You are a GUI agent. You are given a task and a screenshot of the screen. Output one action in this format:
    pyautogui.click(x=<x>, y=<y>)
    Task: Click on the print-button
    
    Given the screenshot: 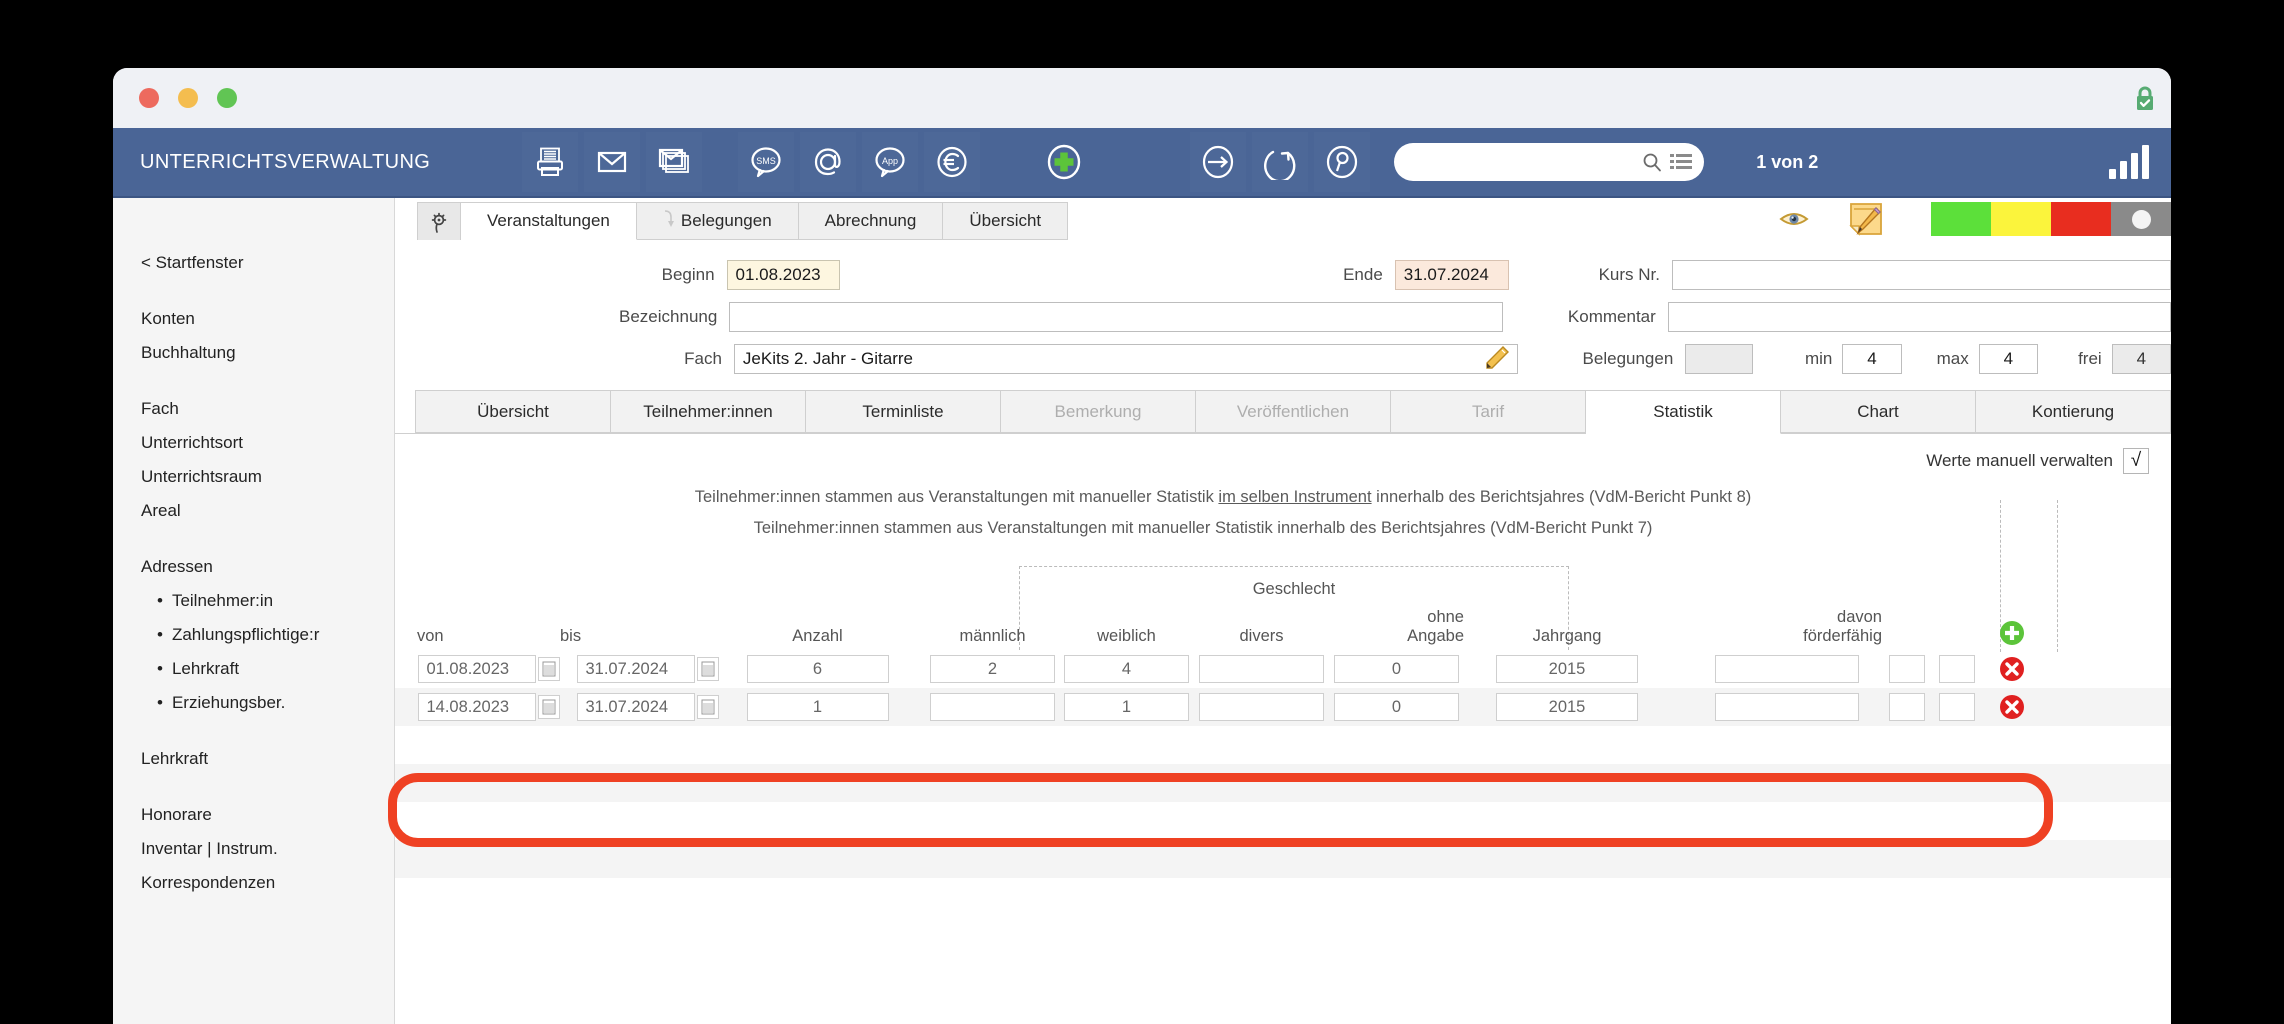 What is the action you would take?
    pyautogui.click(x=550, y=162)
    